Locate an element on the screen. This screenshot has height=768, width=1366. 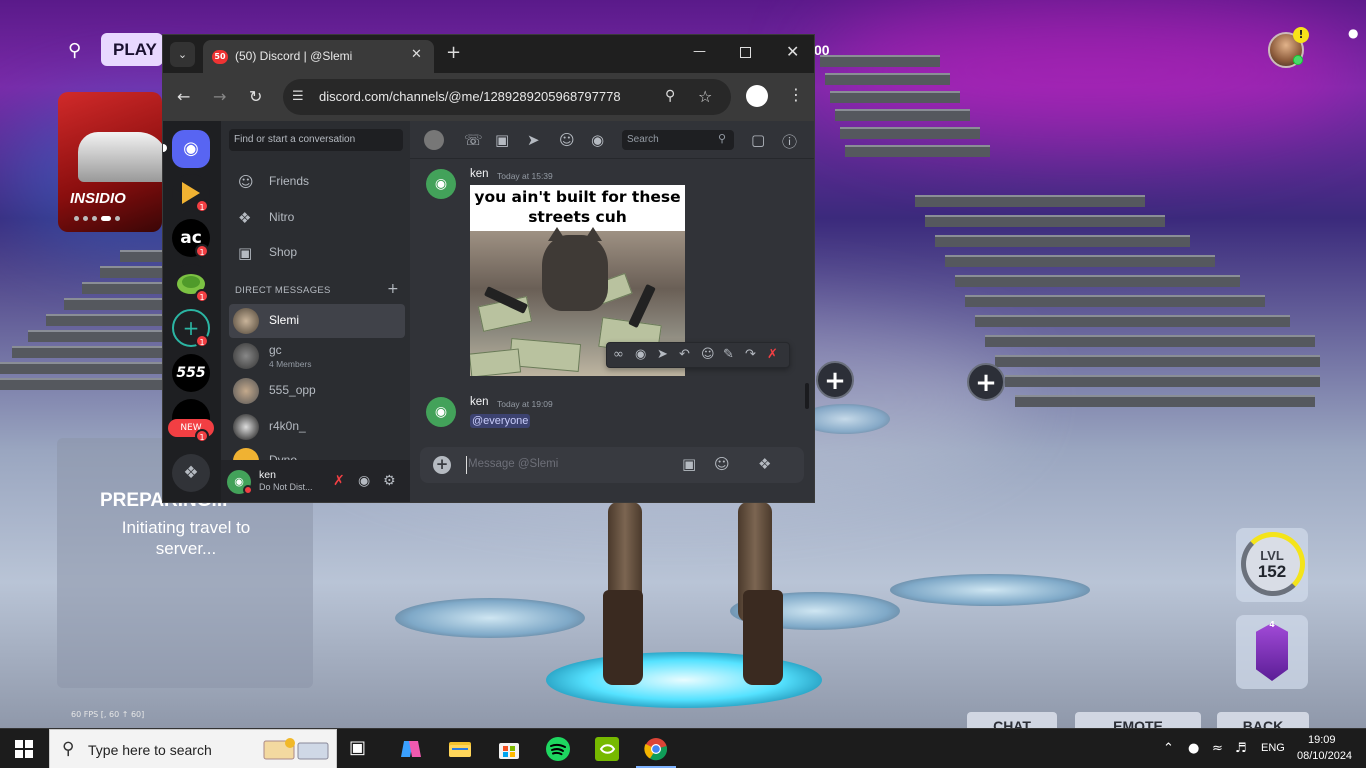
carousel-dots is located at coordinates (97, 218).